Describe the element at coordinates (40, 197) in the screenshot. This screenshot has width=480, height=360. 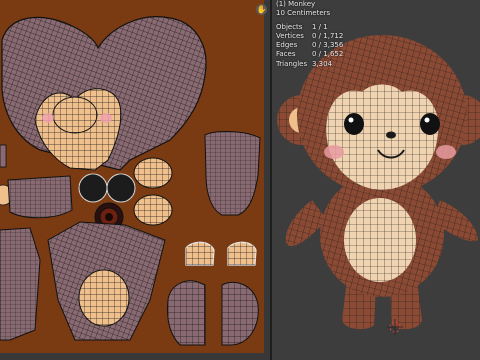
I see `uv-island-arm` at that location.